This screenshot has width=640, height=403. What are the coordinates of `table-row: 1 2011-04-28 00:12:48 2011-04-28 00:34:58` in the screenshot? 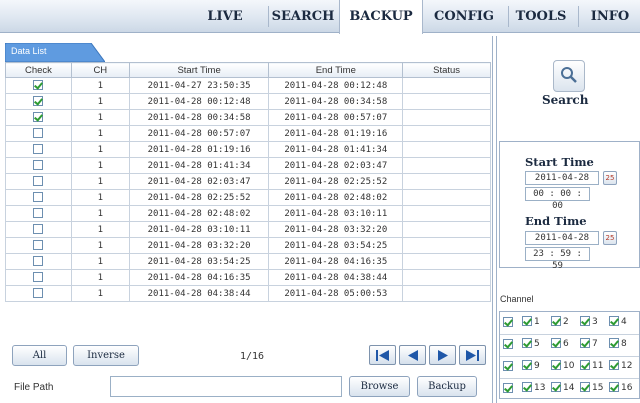 It's located at (248, 101).